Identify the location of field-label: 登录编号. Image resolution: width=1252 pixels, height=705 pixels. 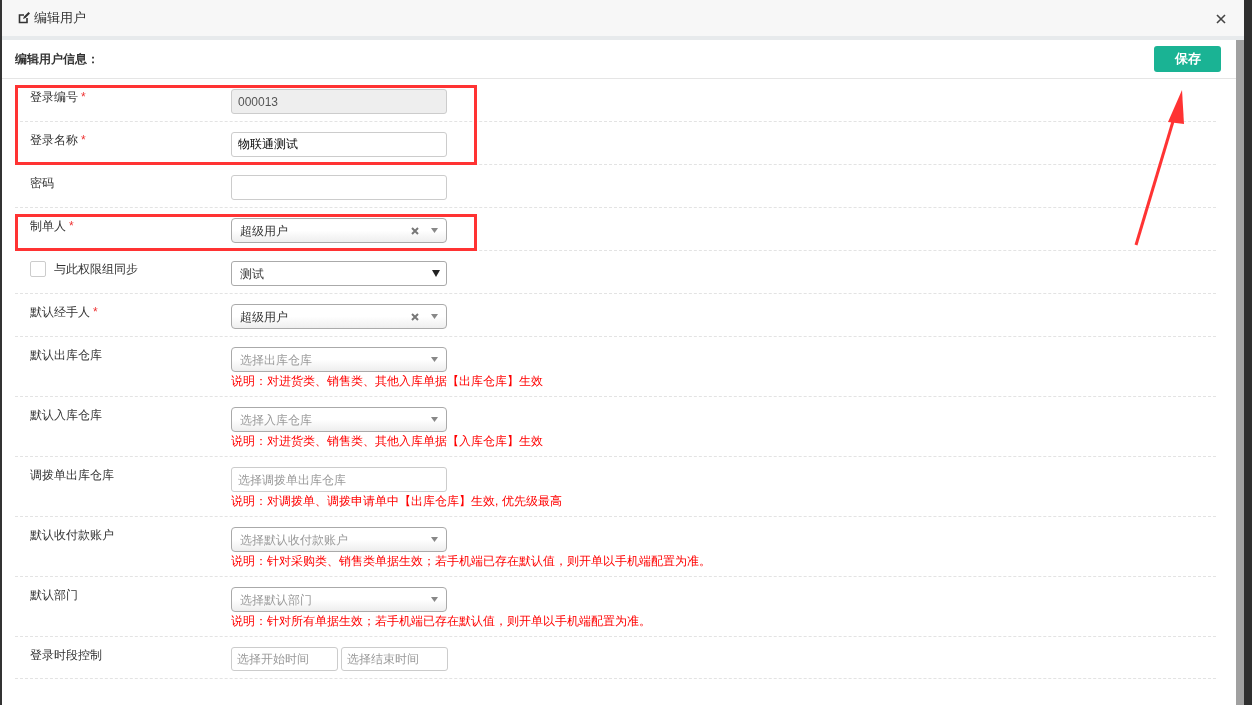
(54, 97).